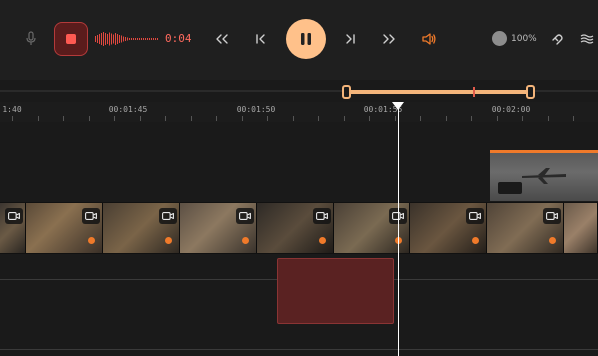 The image size is (598, 356). Describe the element at coordinates (335, 291) in the screenshot. I see `audio-clip` at that location.